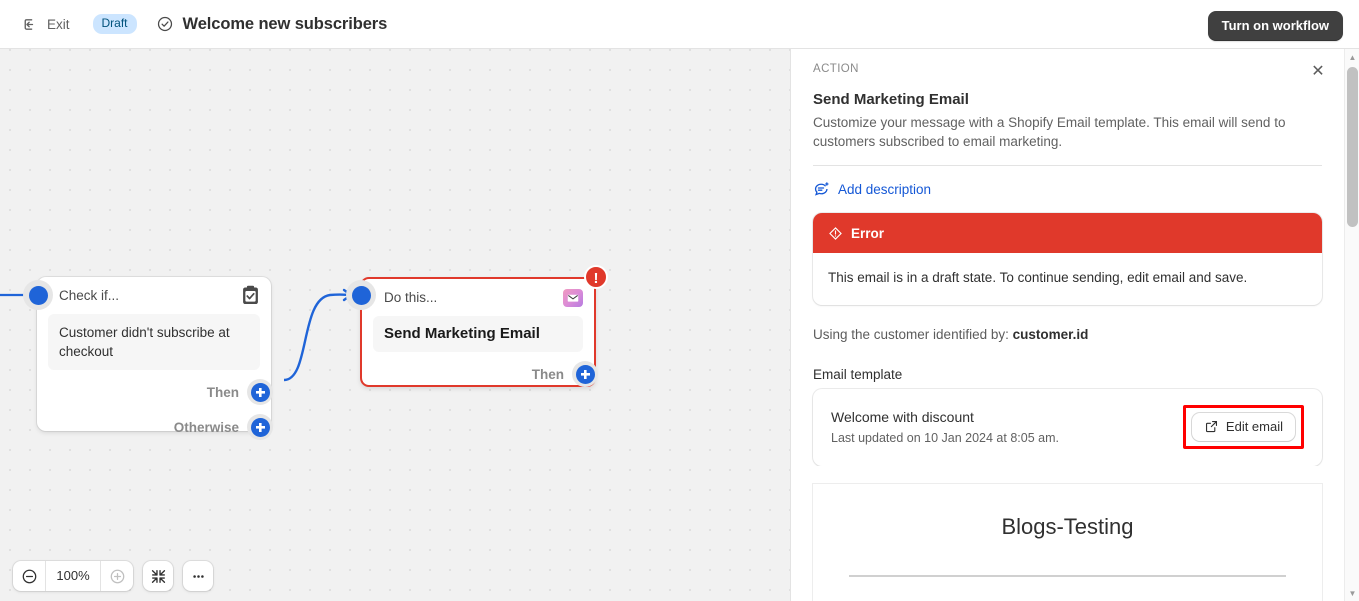  I want to click on marketing-email-icon, so click(573, 297).